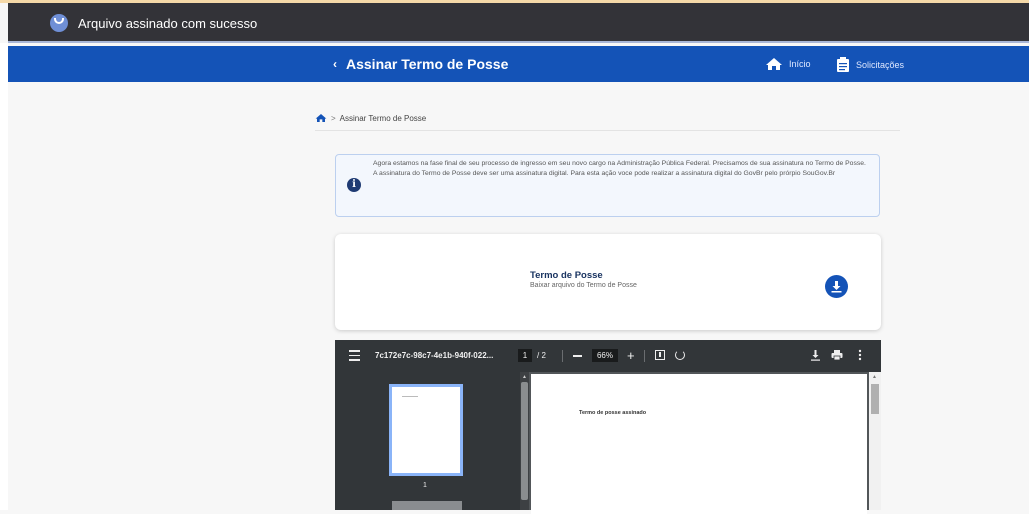  I want to click on document-view: Termo de posse assinado ▲, so click(705, 443).